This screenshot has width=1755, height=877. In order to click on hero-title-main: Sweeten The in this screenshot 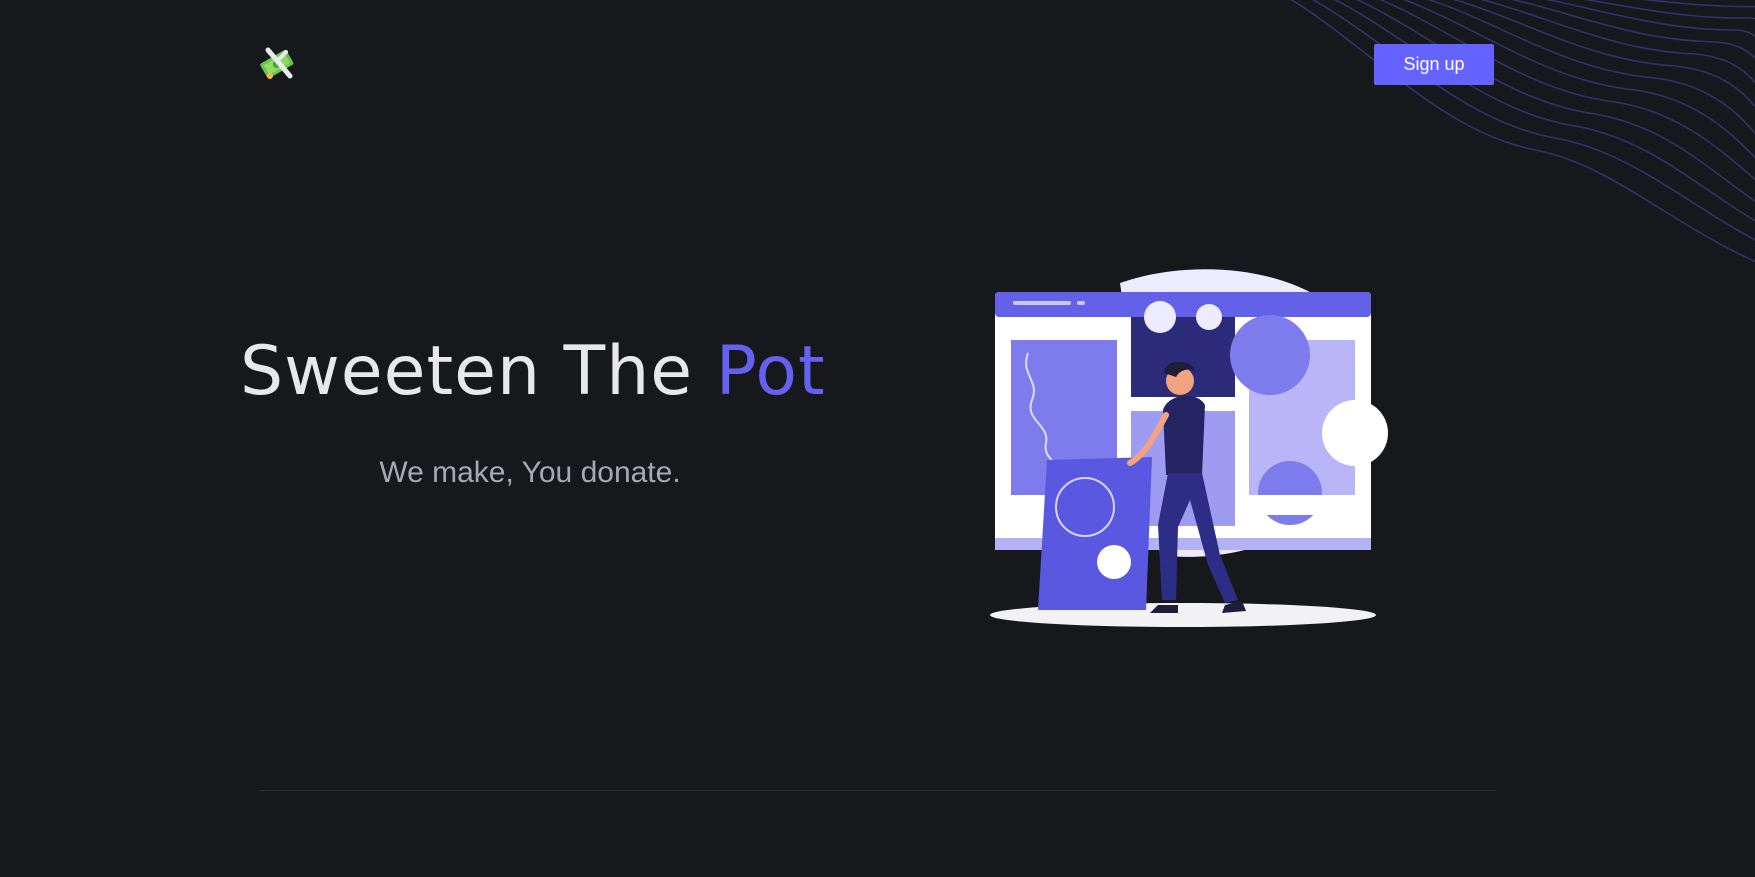, I will do `click(467, 371)`.